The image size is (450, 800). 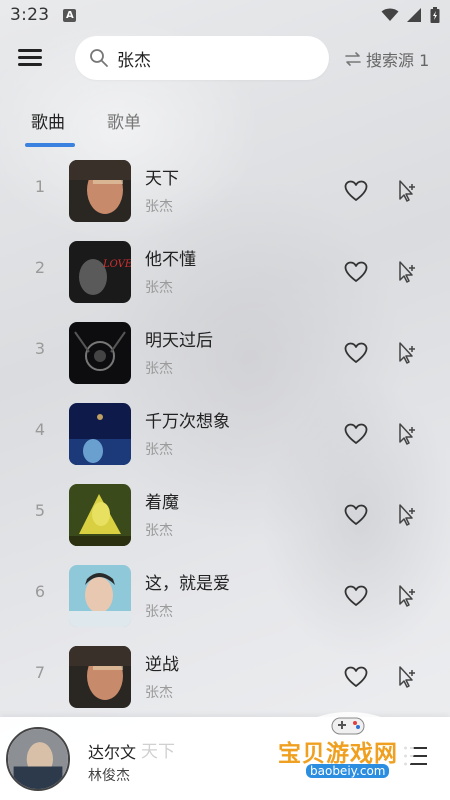 I want to click on watermark-text: 宝贝游戏网, so click(x=338, y=754).